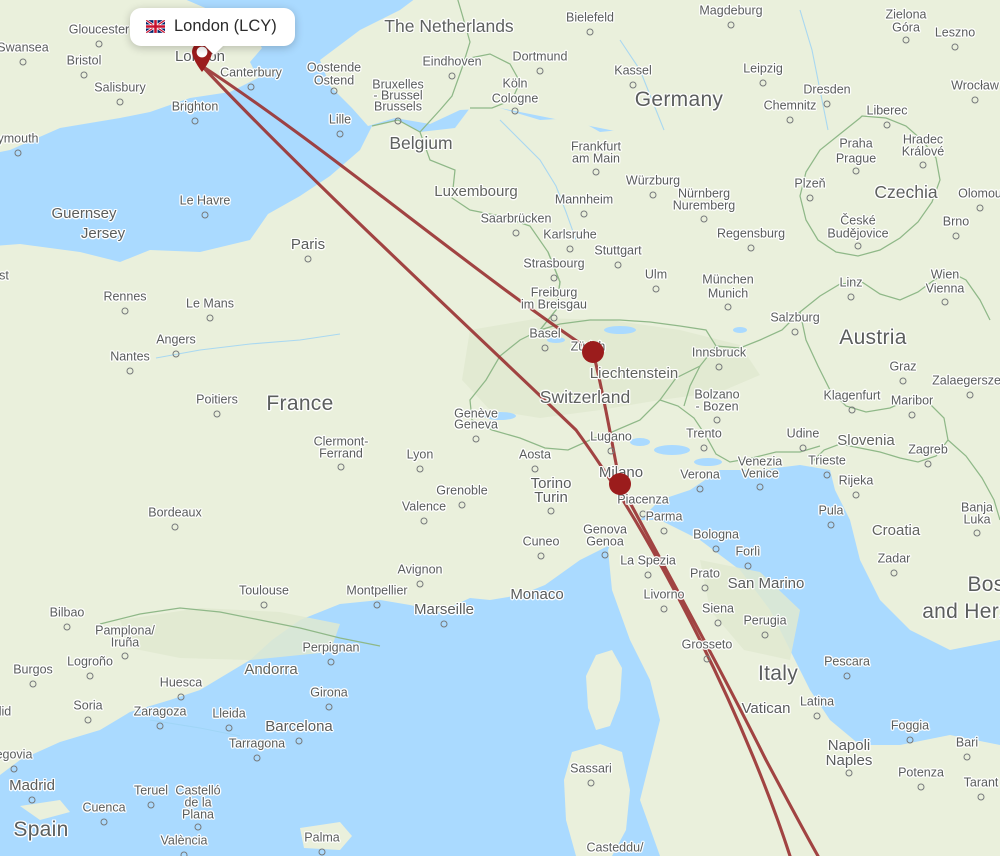  What do you see at coordinates (155, 26) in the screenshot?
I see `uk-flag-icon` at bounding box center [155, 26].